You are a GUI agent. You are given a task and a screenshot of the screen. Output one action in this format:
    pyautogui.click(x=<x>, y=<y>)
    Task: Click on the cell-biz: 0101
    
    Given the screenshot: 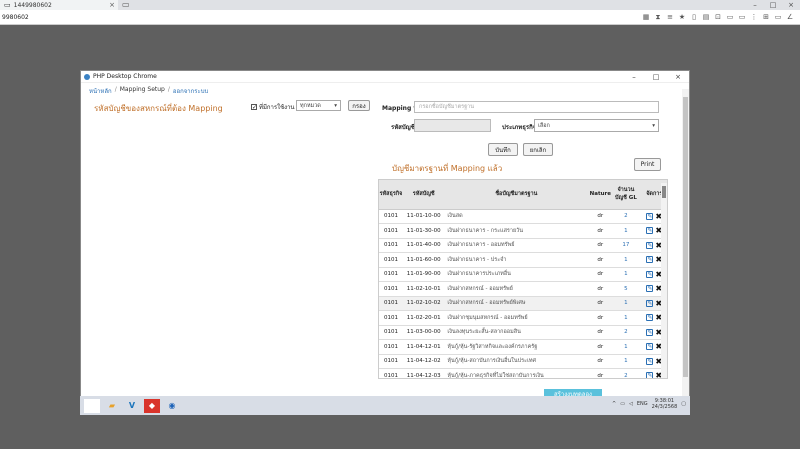 What is the action you would take?
    pyautogui.click(x=391, y=274)
    